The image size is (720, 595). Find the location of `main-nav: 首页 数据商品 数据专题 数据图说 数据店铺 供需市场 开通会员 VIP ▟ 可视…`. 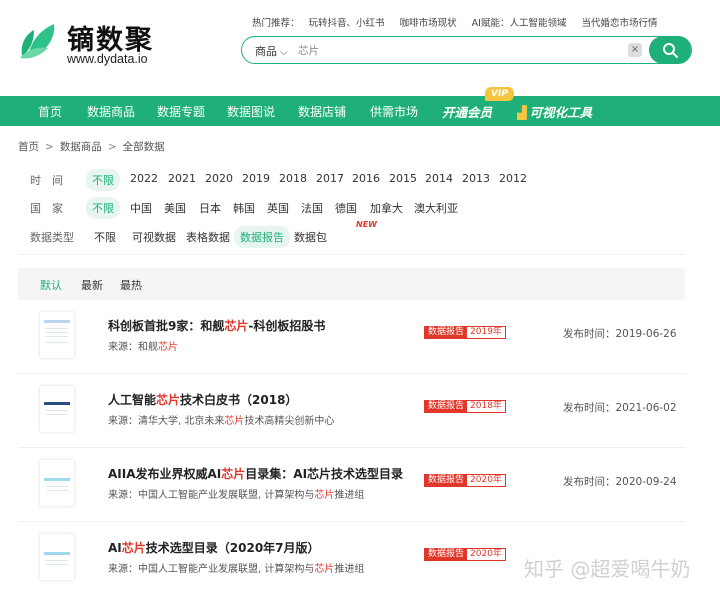

main-nav: 首页 数据商品 数据专题 数据图说 数据店铺 供需市场 开通会员 VIP ▟ 可视… is located at coordinates (360, 106).